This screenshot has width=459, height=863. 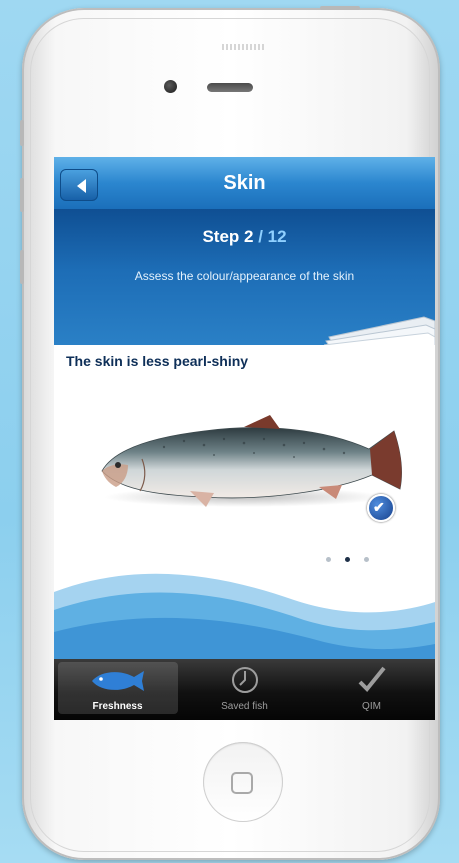 I want to click on tab-saved-fish: Saved fish, so click(x=244, y=689).